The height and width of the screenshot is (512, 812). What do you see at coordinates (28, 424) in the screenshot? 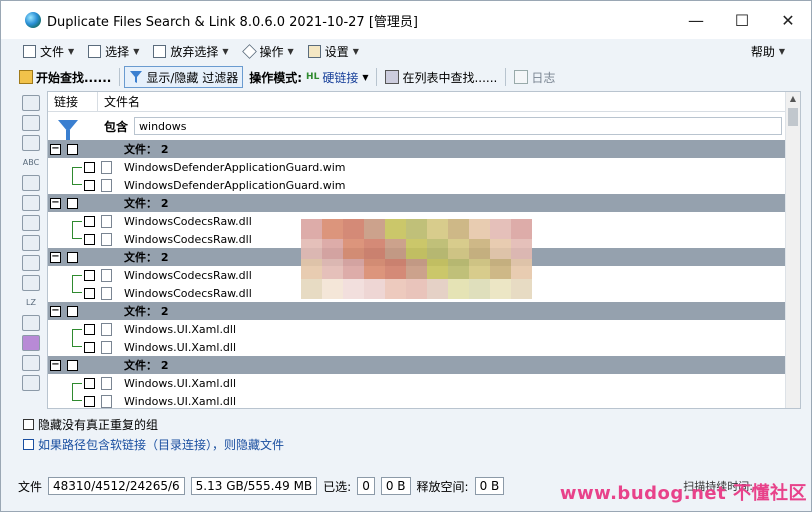
I see `hide-groups-checkbox` at bounding box center [28, 424].